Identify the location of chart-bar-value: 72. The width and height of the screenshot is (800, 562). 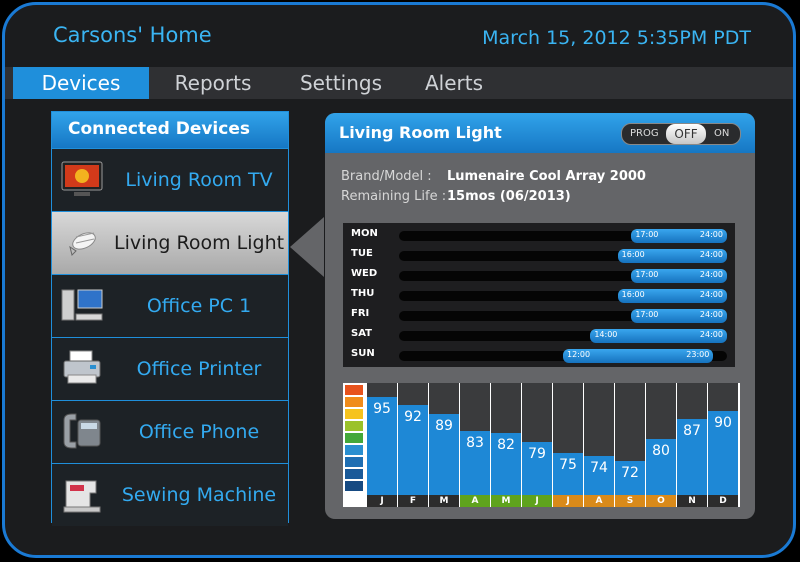
(630, 473).